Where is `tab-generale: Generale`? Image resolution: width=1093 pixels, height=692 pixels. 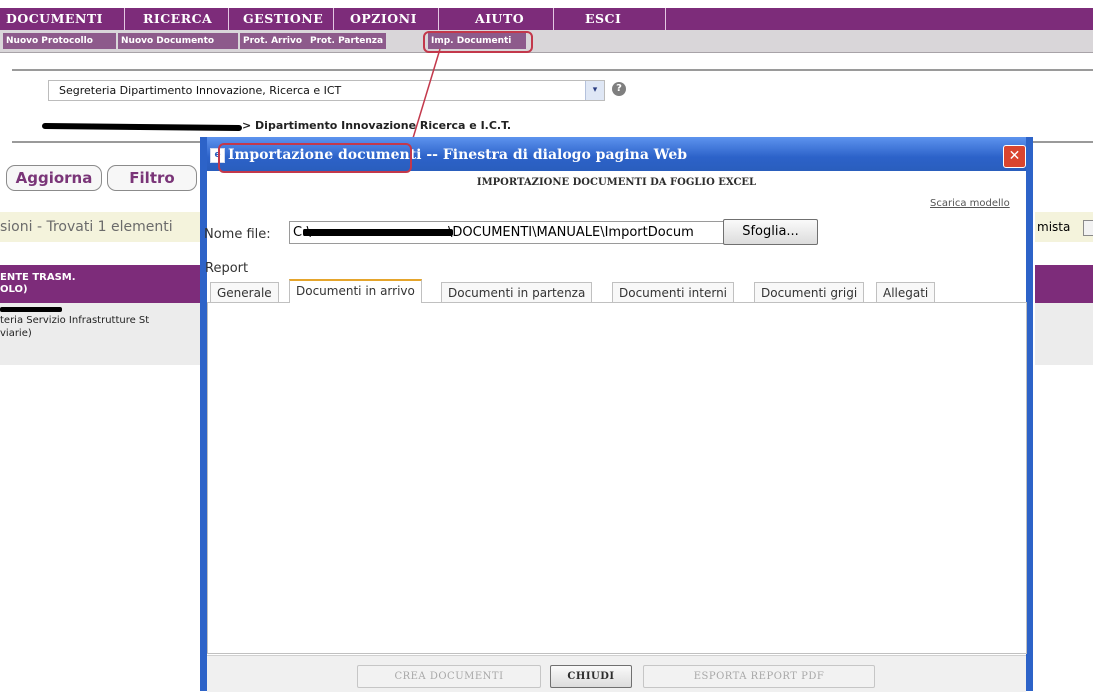
tab-generale: Generale is located at coordinates (244, 292).